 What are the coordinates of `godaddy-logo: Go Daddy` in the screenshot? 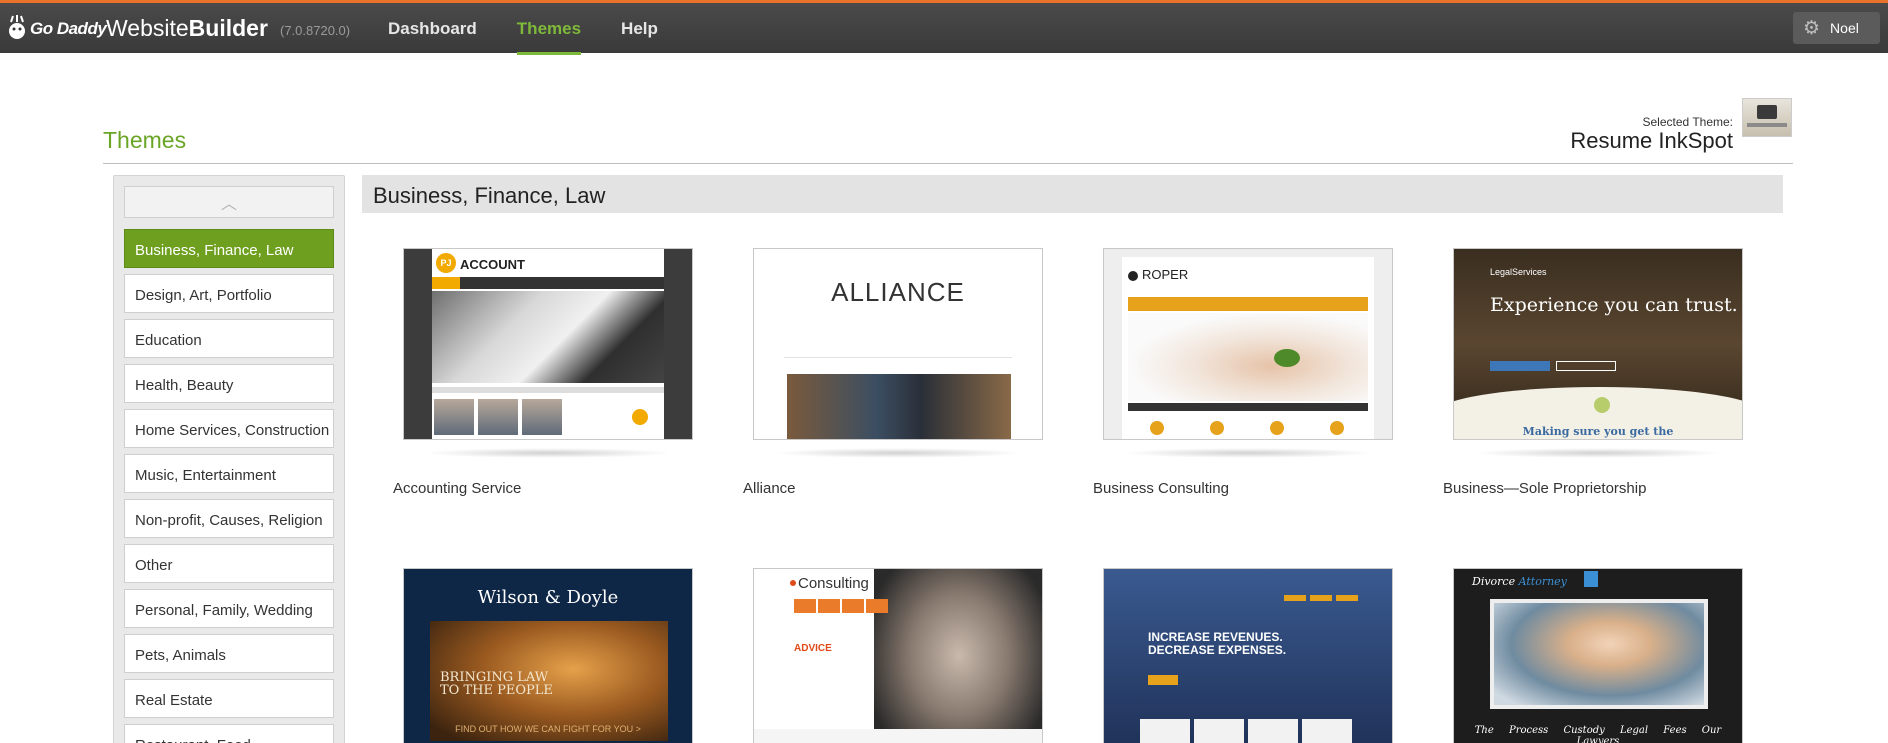 It's located at (56, 29).